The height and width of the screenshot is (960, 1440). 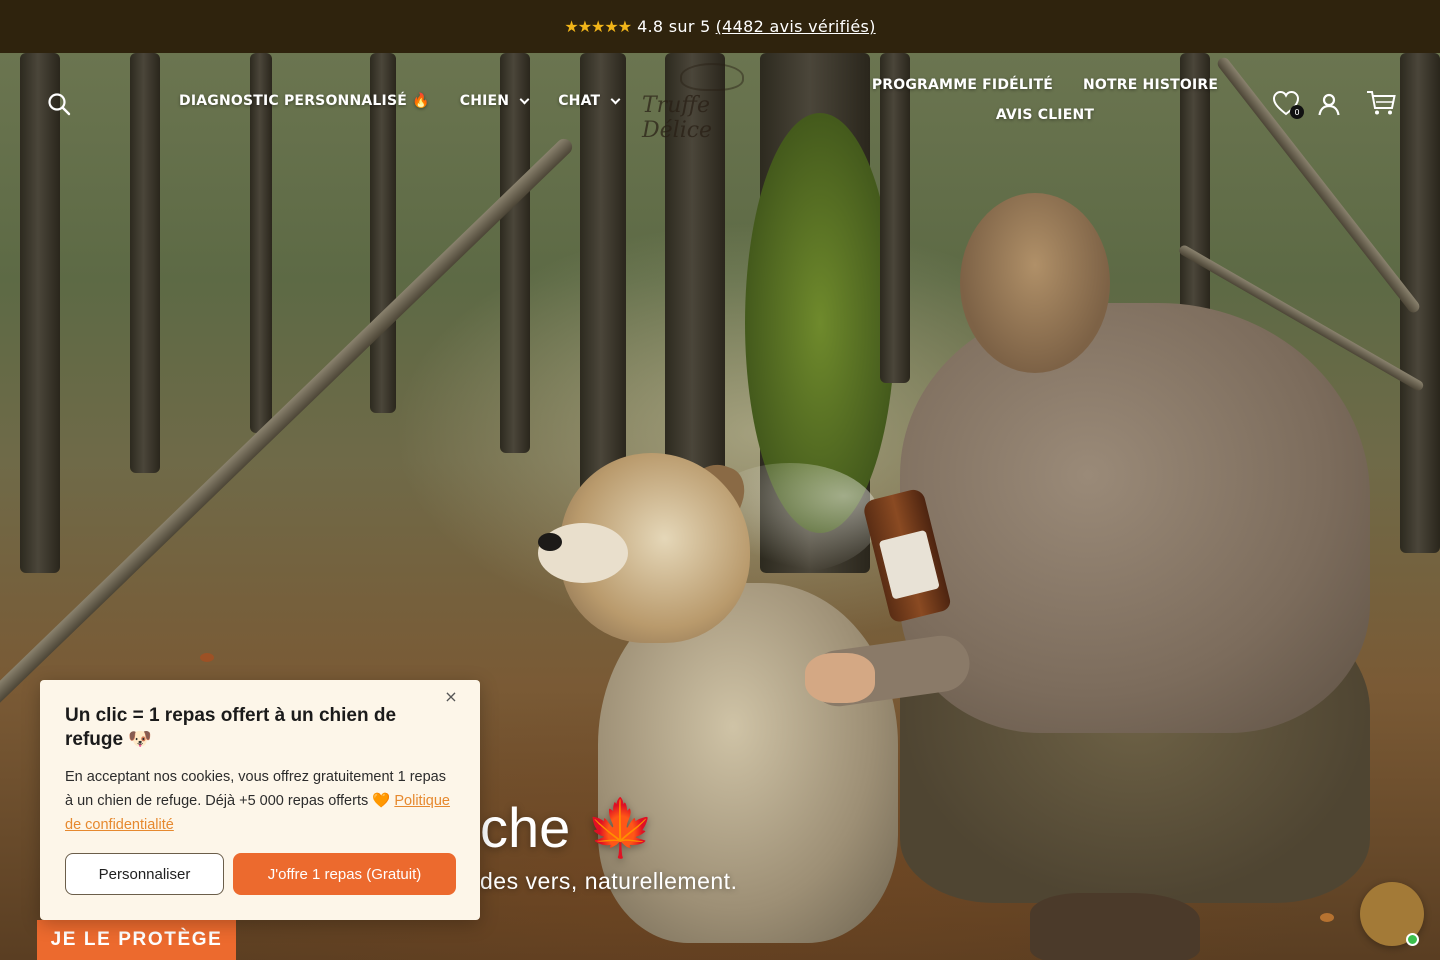 I want to click on account-icon, so click(x=1329, y=104).